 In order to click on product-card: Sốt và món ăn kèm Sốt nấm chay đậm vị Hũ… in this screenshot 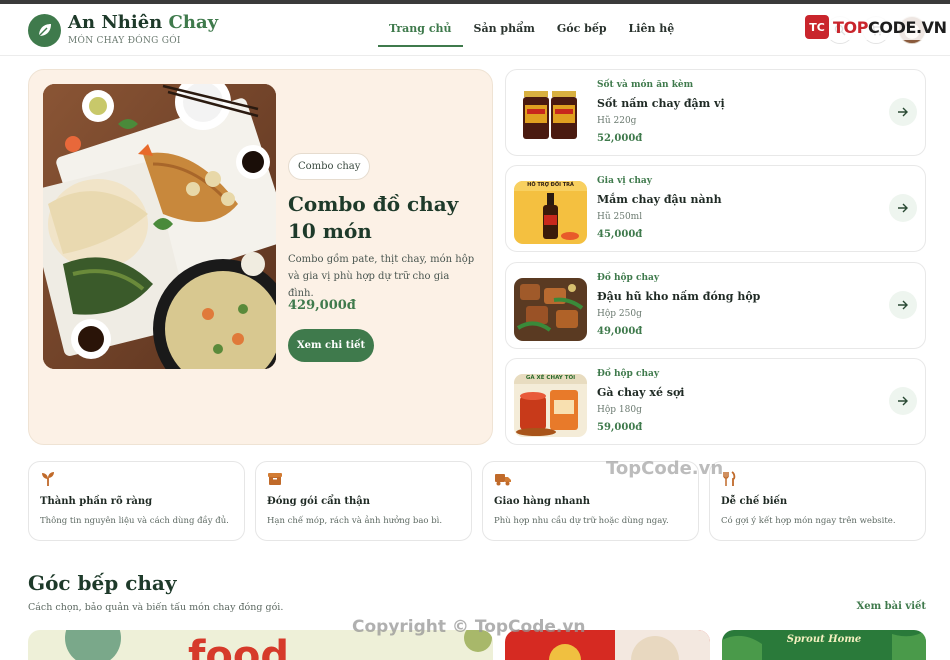, I will do `click(715, 112)`.